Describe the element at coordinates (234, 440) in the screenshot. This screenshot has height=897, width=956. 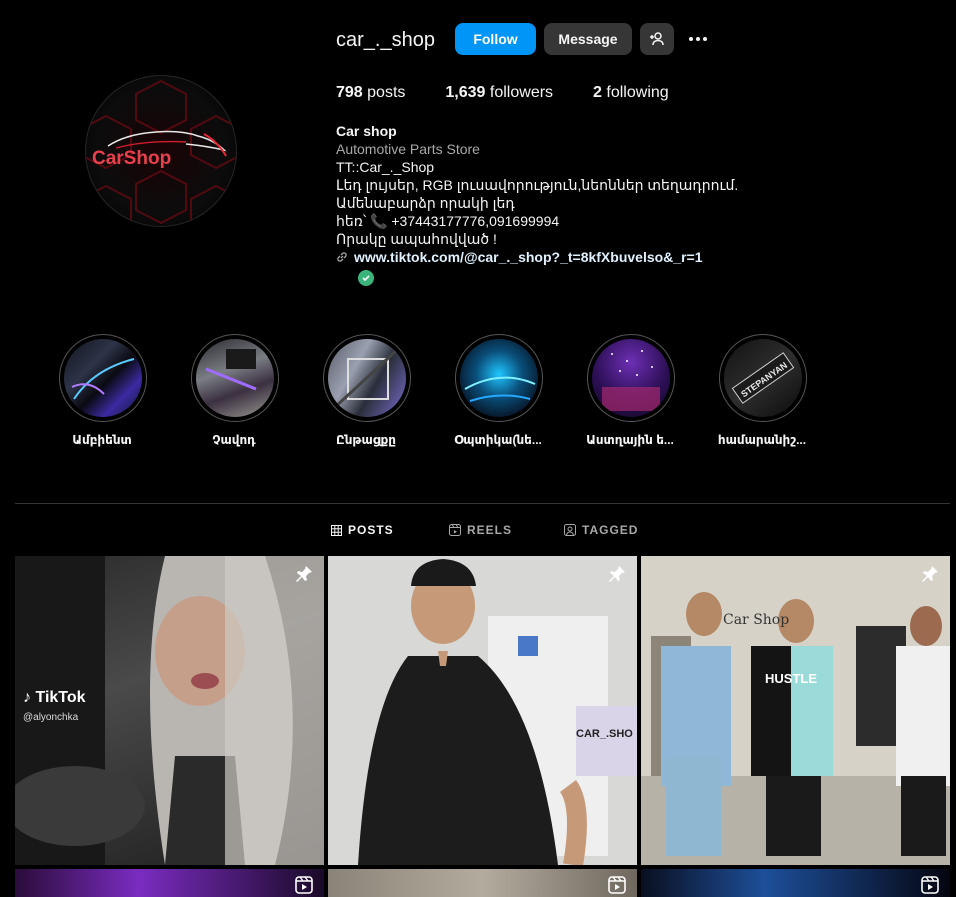
I see `highlight-label: Չավոդ` at that location.